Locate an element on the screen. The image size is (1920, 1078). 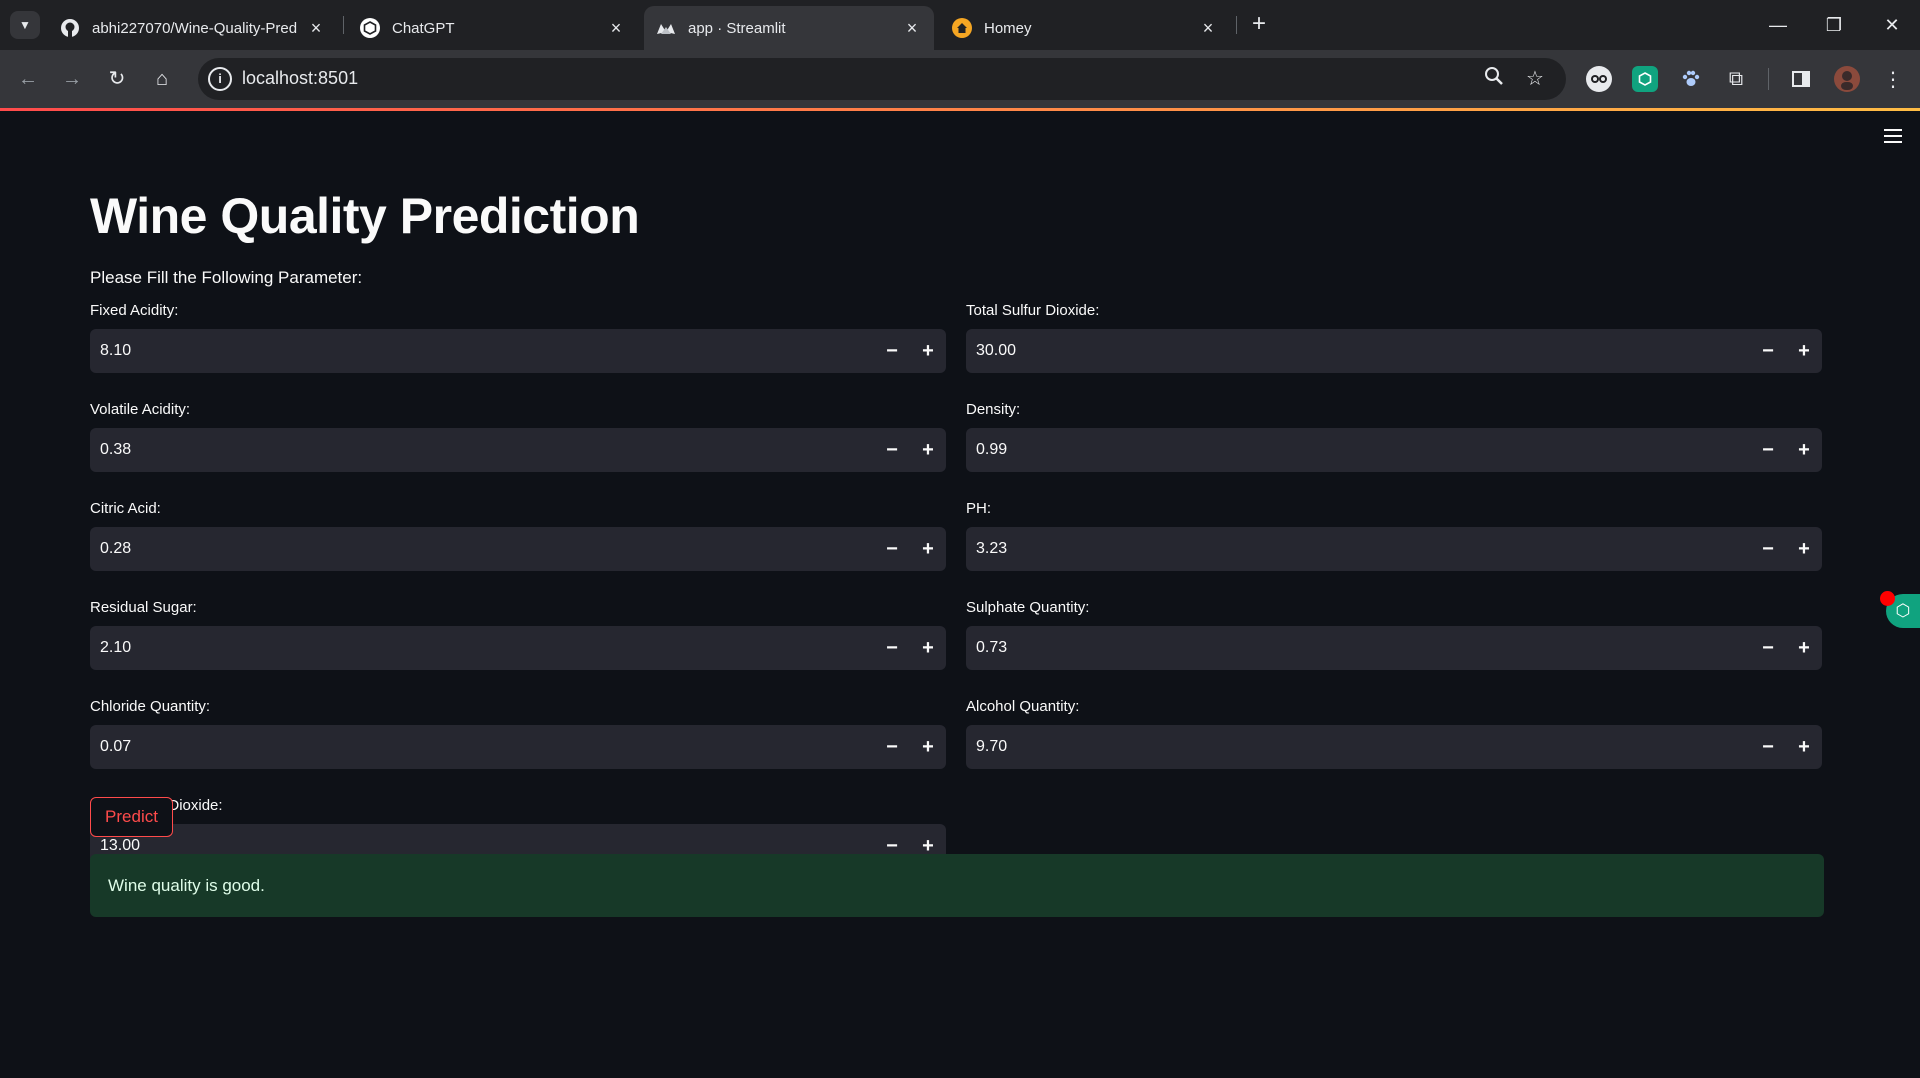
minimize-button: — is located at coordinates (1778, 25).